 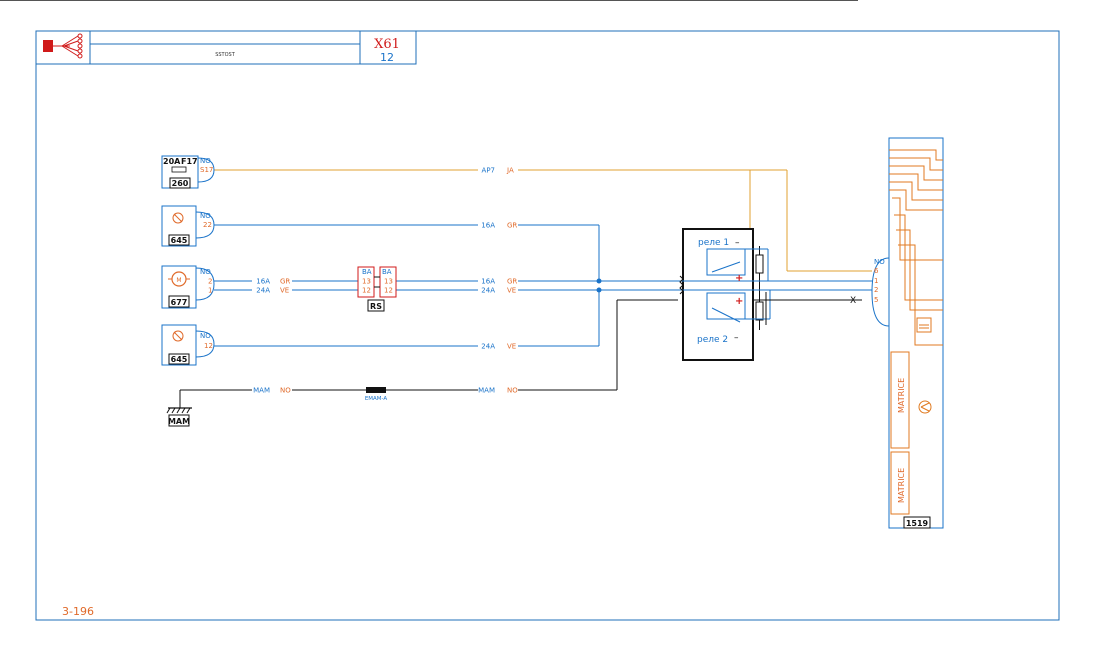 I want to click on sensor-645-bottom: 645 NO 12, so click(x=188, y=345).